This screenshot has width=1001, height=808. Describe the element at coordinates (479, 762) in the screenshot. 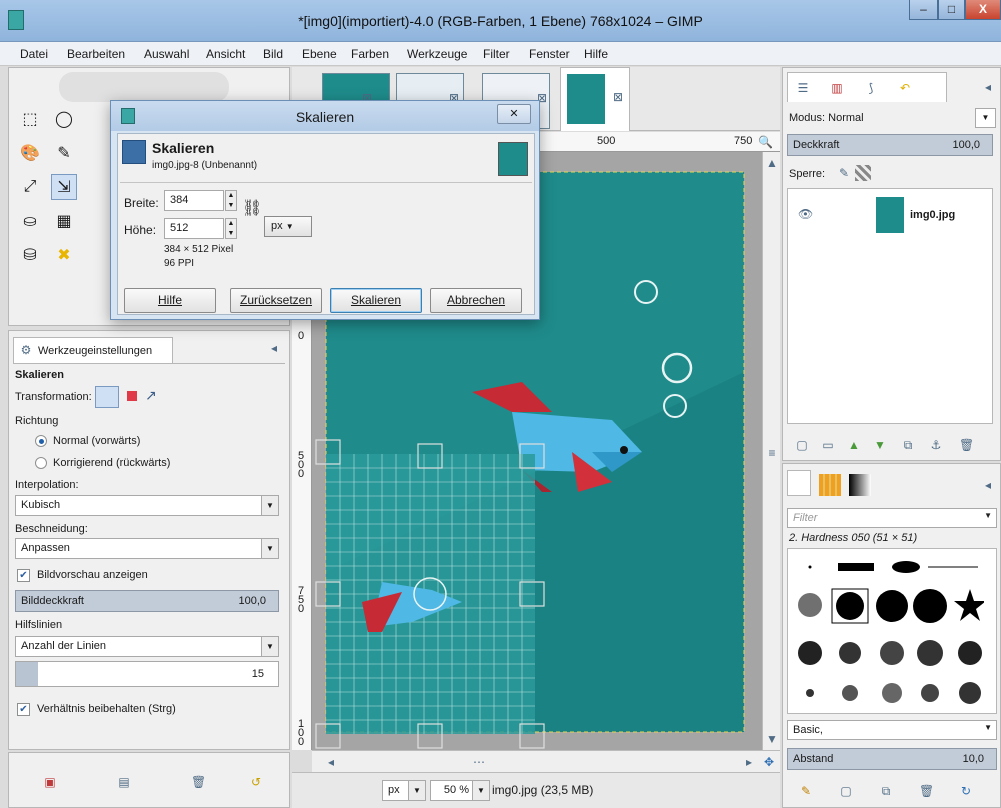

I see `scroll-thumb-h: ⋯` at that location.